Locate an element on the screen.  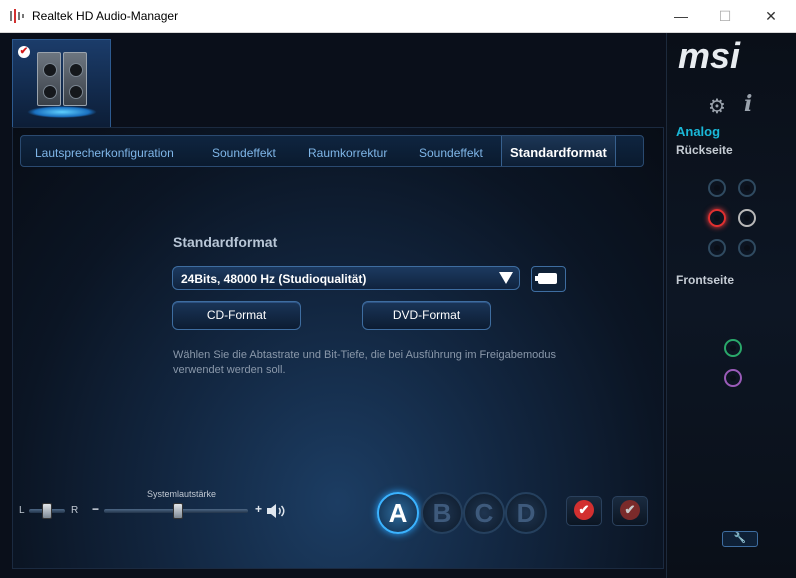
battery-icon is located at coordinates (546, 278).